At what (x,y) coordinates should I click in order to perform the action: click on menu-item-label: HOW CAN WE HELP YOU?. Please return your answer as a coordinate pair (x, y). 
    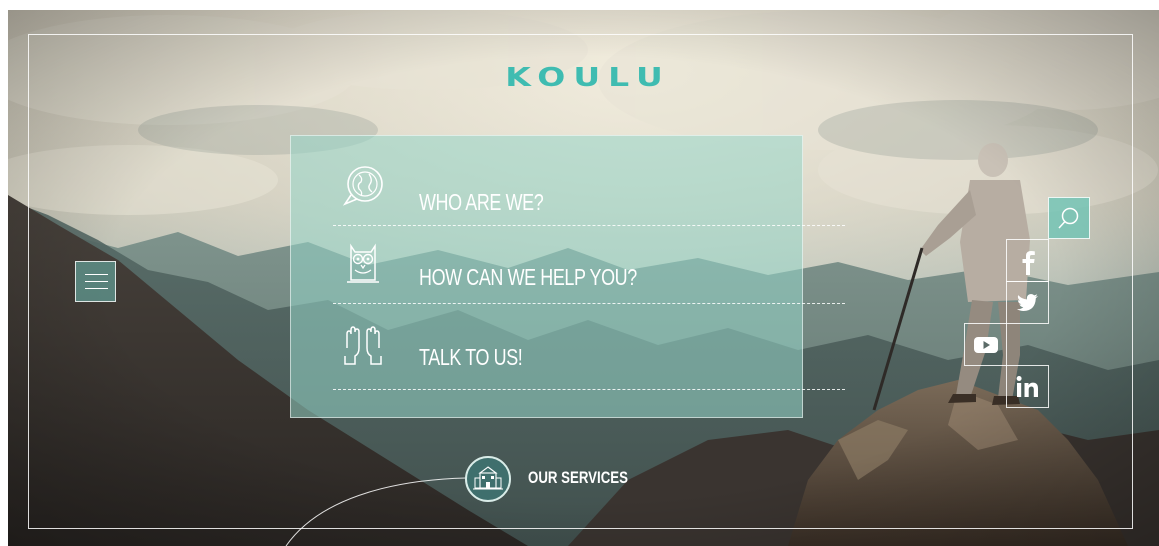
    Looking at the image, I should click on (528, 277).